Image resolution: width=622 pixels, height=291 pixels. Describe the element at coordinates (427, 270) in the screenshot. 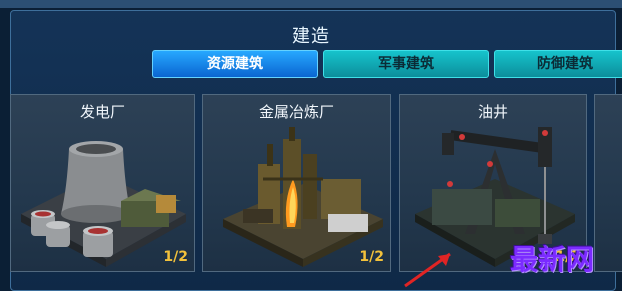

I see `pointer-arrow-icon` at that location.